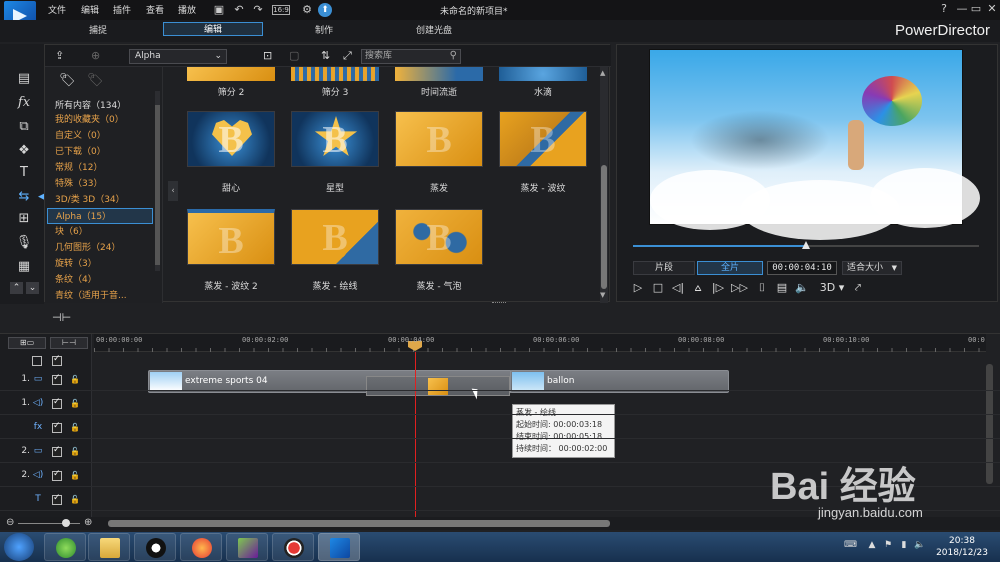  Describe the element at coordinates (347, 56) in the screenshot. I see `expand-icon: ⤢` at that location.